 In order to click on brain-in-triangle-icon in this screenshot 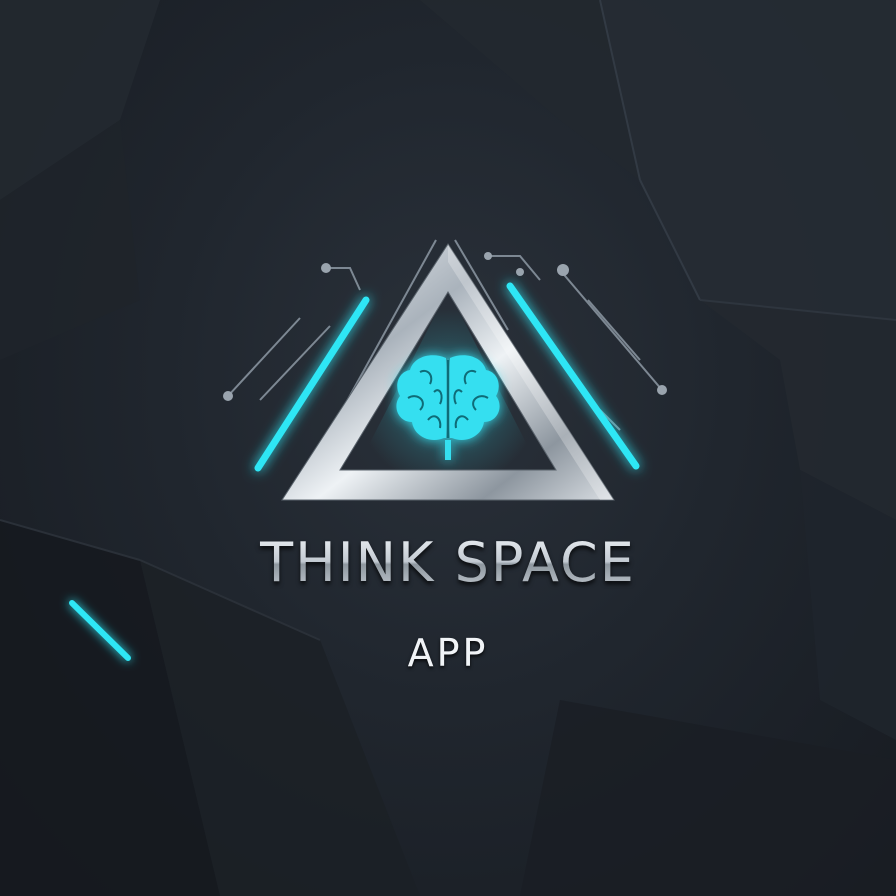, I will do `click(445, 370)`.